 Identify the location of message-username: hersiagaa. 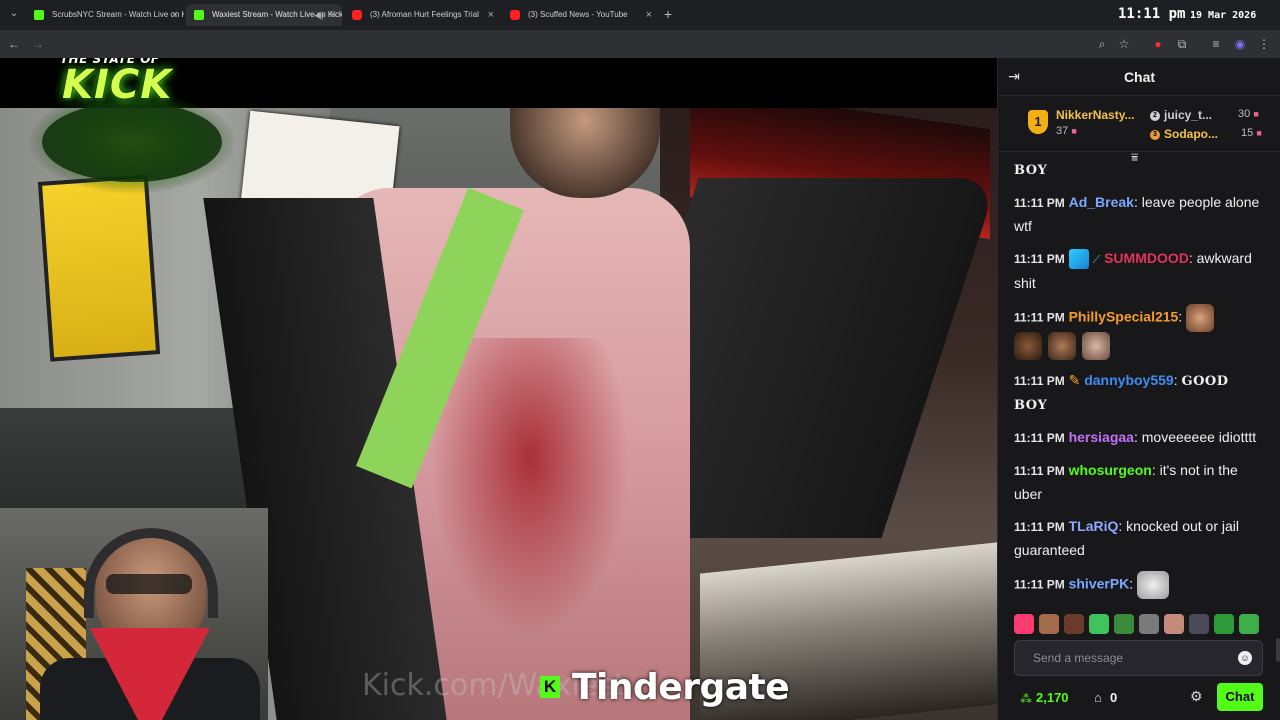
(1101, 437).